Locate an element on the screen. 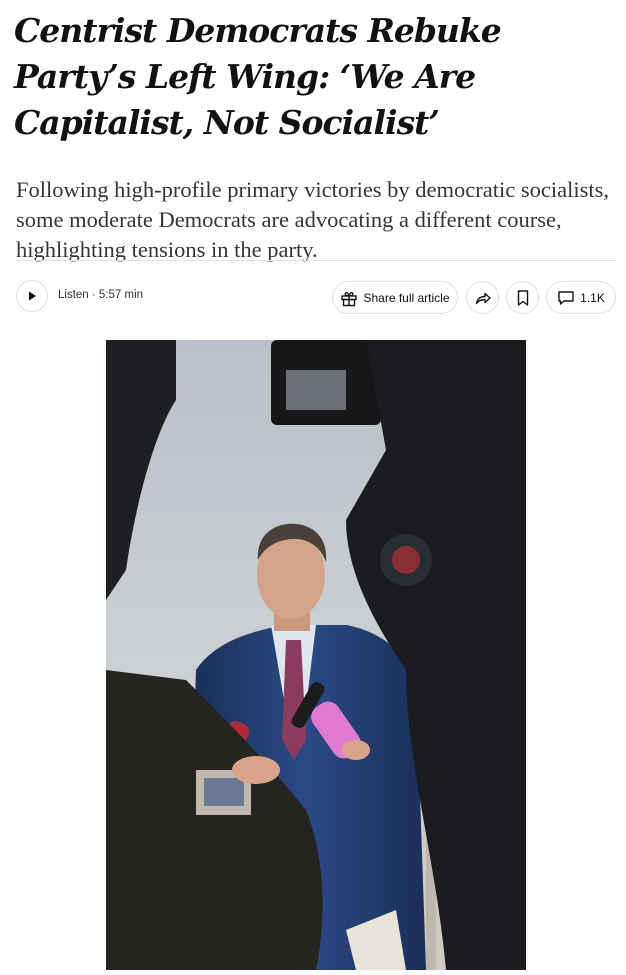 The width and height of the screenshot is (626, 975). comments-button: 1.1K is located at coordinates (581, 297).